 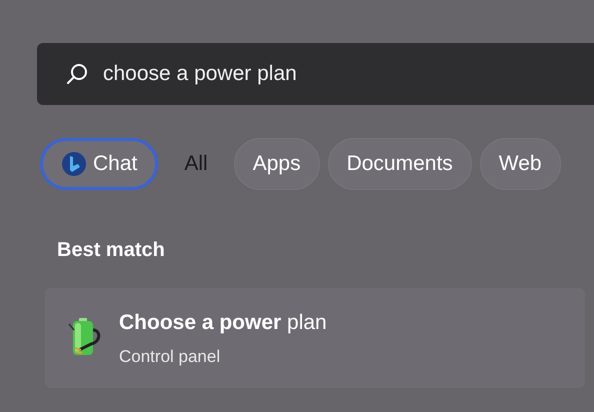 What do you see at coordinates (196, 164) in the screenshot?
I see `filter-tab: All` at bounding box center [196, 164].